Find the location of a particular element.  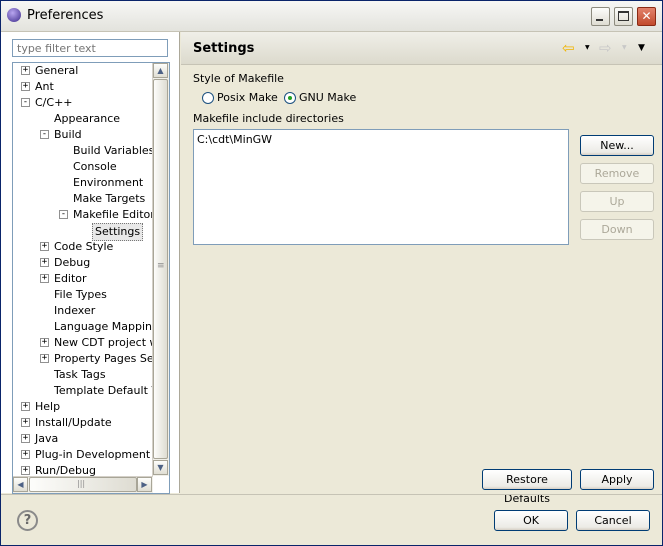

include-dirs-list: C:\cdt\MinGW is located at coordinates (381, 187).